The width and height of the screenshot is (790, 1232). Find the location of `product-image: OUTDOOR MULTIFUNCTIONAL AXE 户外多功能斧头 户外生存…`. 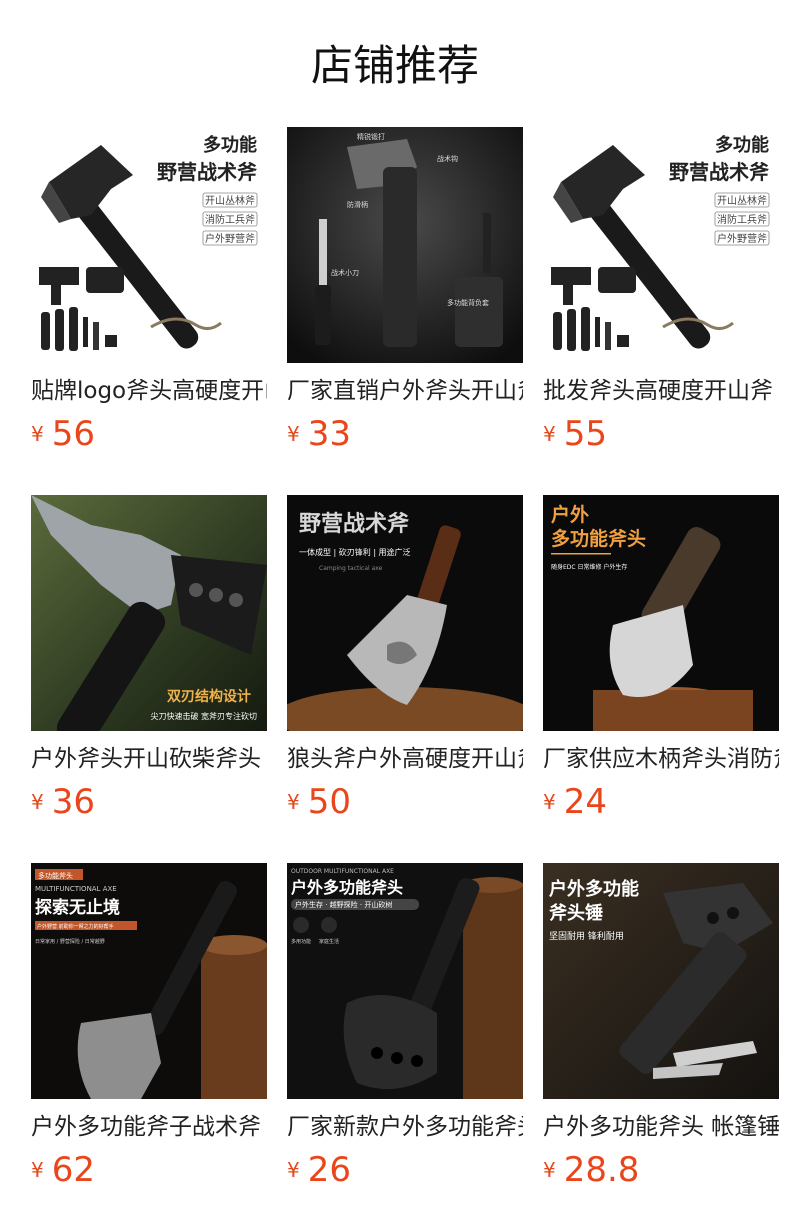

product-image: OUTDOOR MULTIFUNCTIONAL AXE 户外多功能斧头 户外生存… is located at coordinates (405, 981).